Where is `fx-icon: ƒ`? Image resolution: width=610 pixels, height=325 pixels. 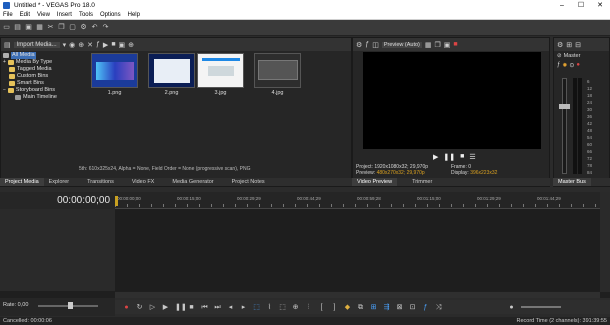
fx-icon: ƒ is located at coordinates (558, 65).